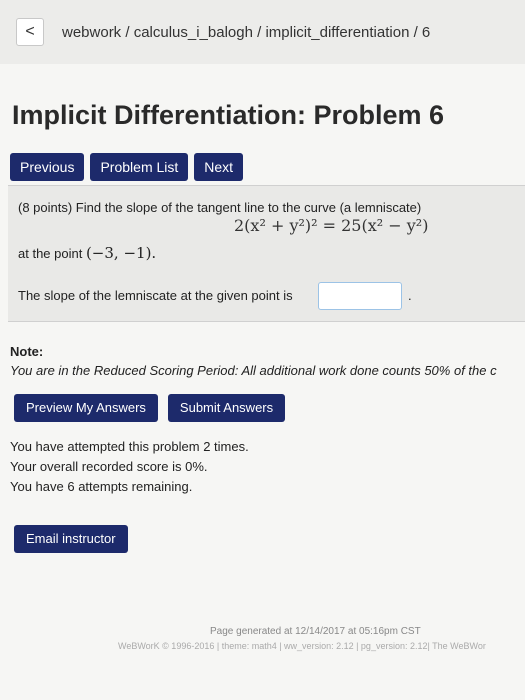 The width and height of the screenshot is (525, 700). I want to click on problem-nav: Previous Problem List Next, so click(127, 167).